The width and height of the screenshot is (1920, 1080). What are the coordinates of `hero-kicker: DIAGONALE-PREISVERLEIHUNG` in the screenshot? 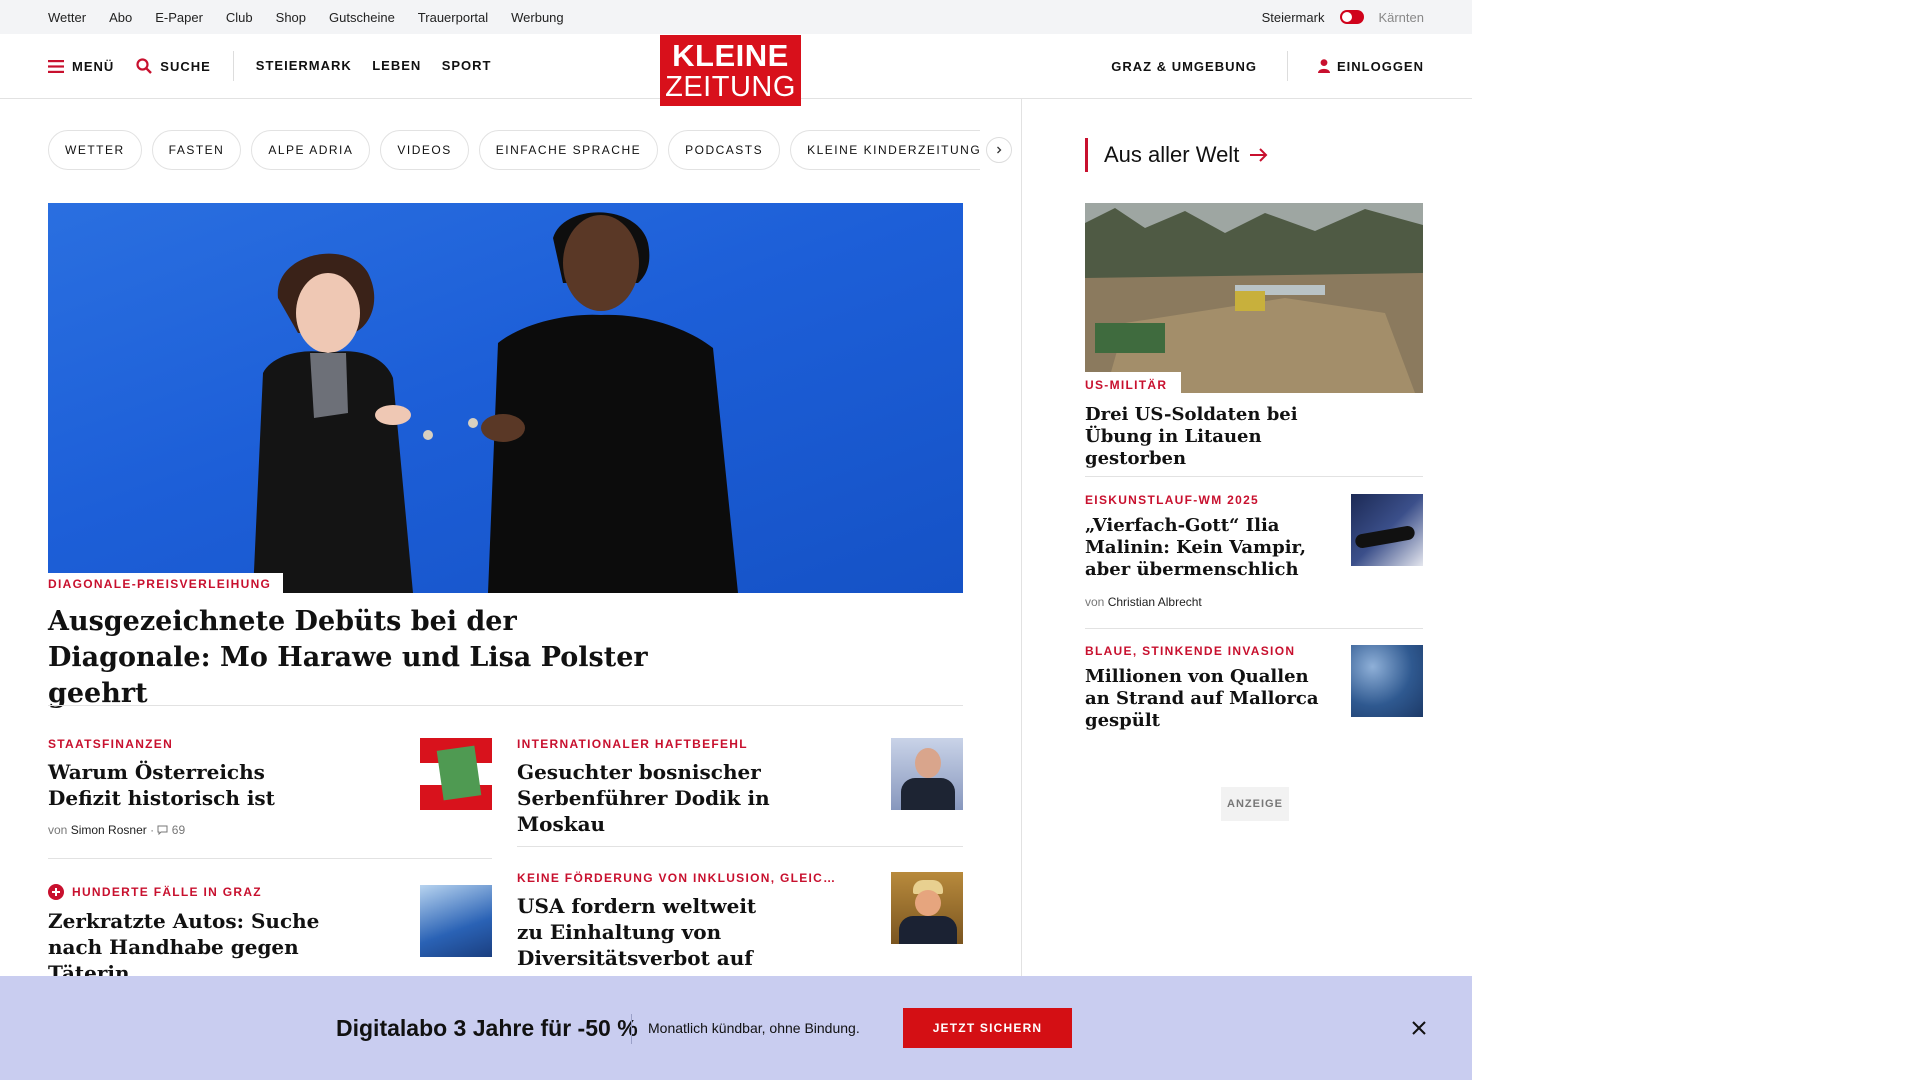 It's located at (166, 583).